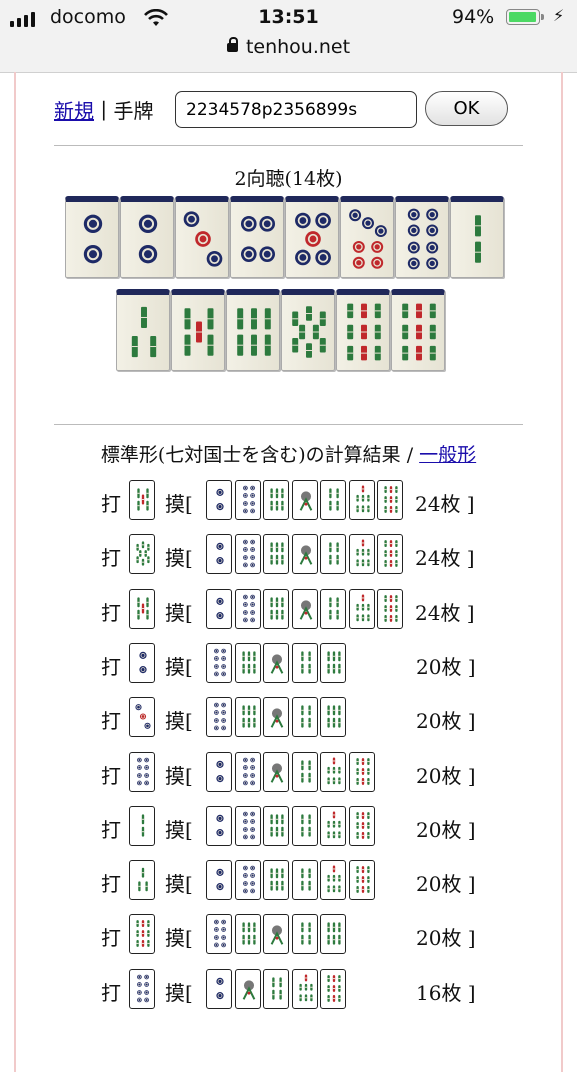 The image size is (577, 1072). I want to click on ok-button: OK, so click(466, 108).